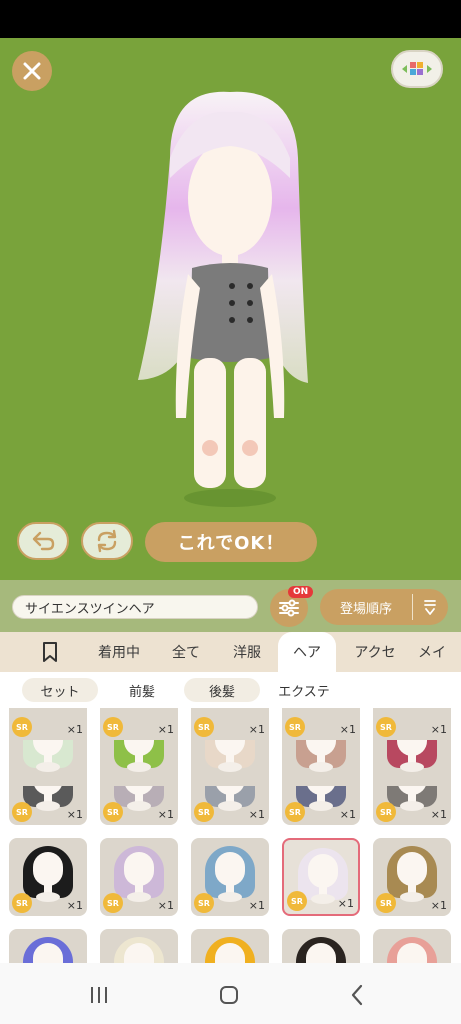 This screenshot has width=461, height=1024. Describe the element at coordinates (301, 592) in the screenshot. I see `filter-on-badge: ON` at that location.